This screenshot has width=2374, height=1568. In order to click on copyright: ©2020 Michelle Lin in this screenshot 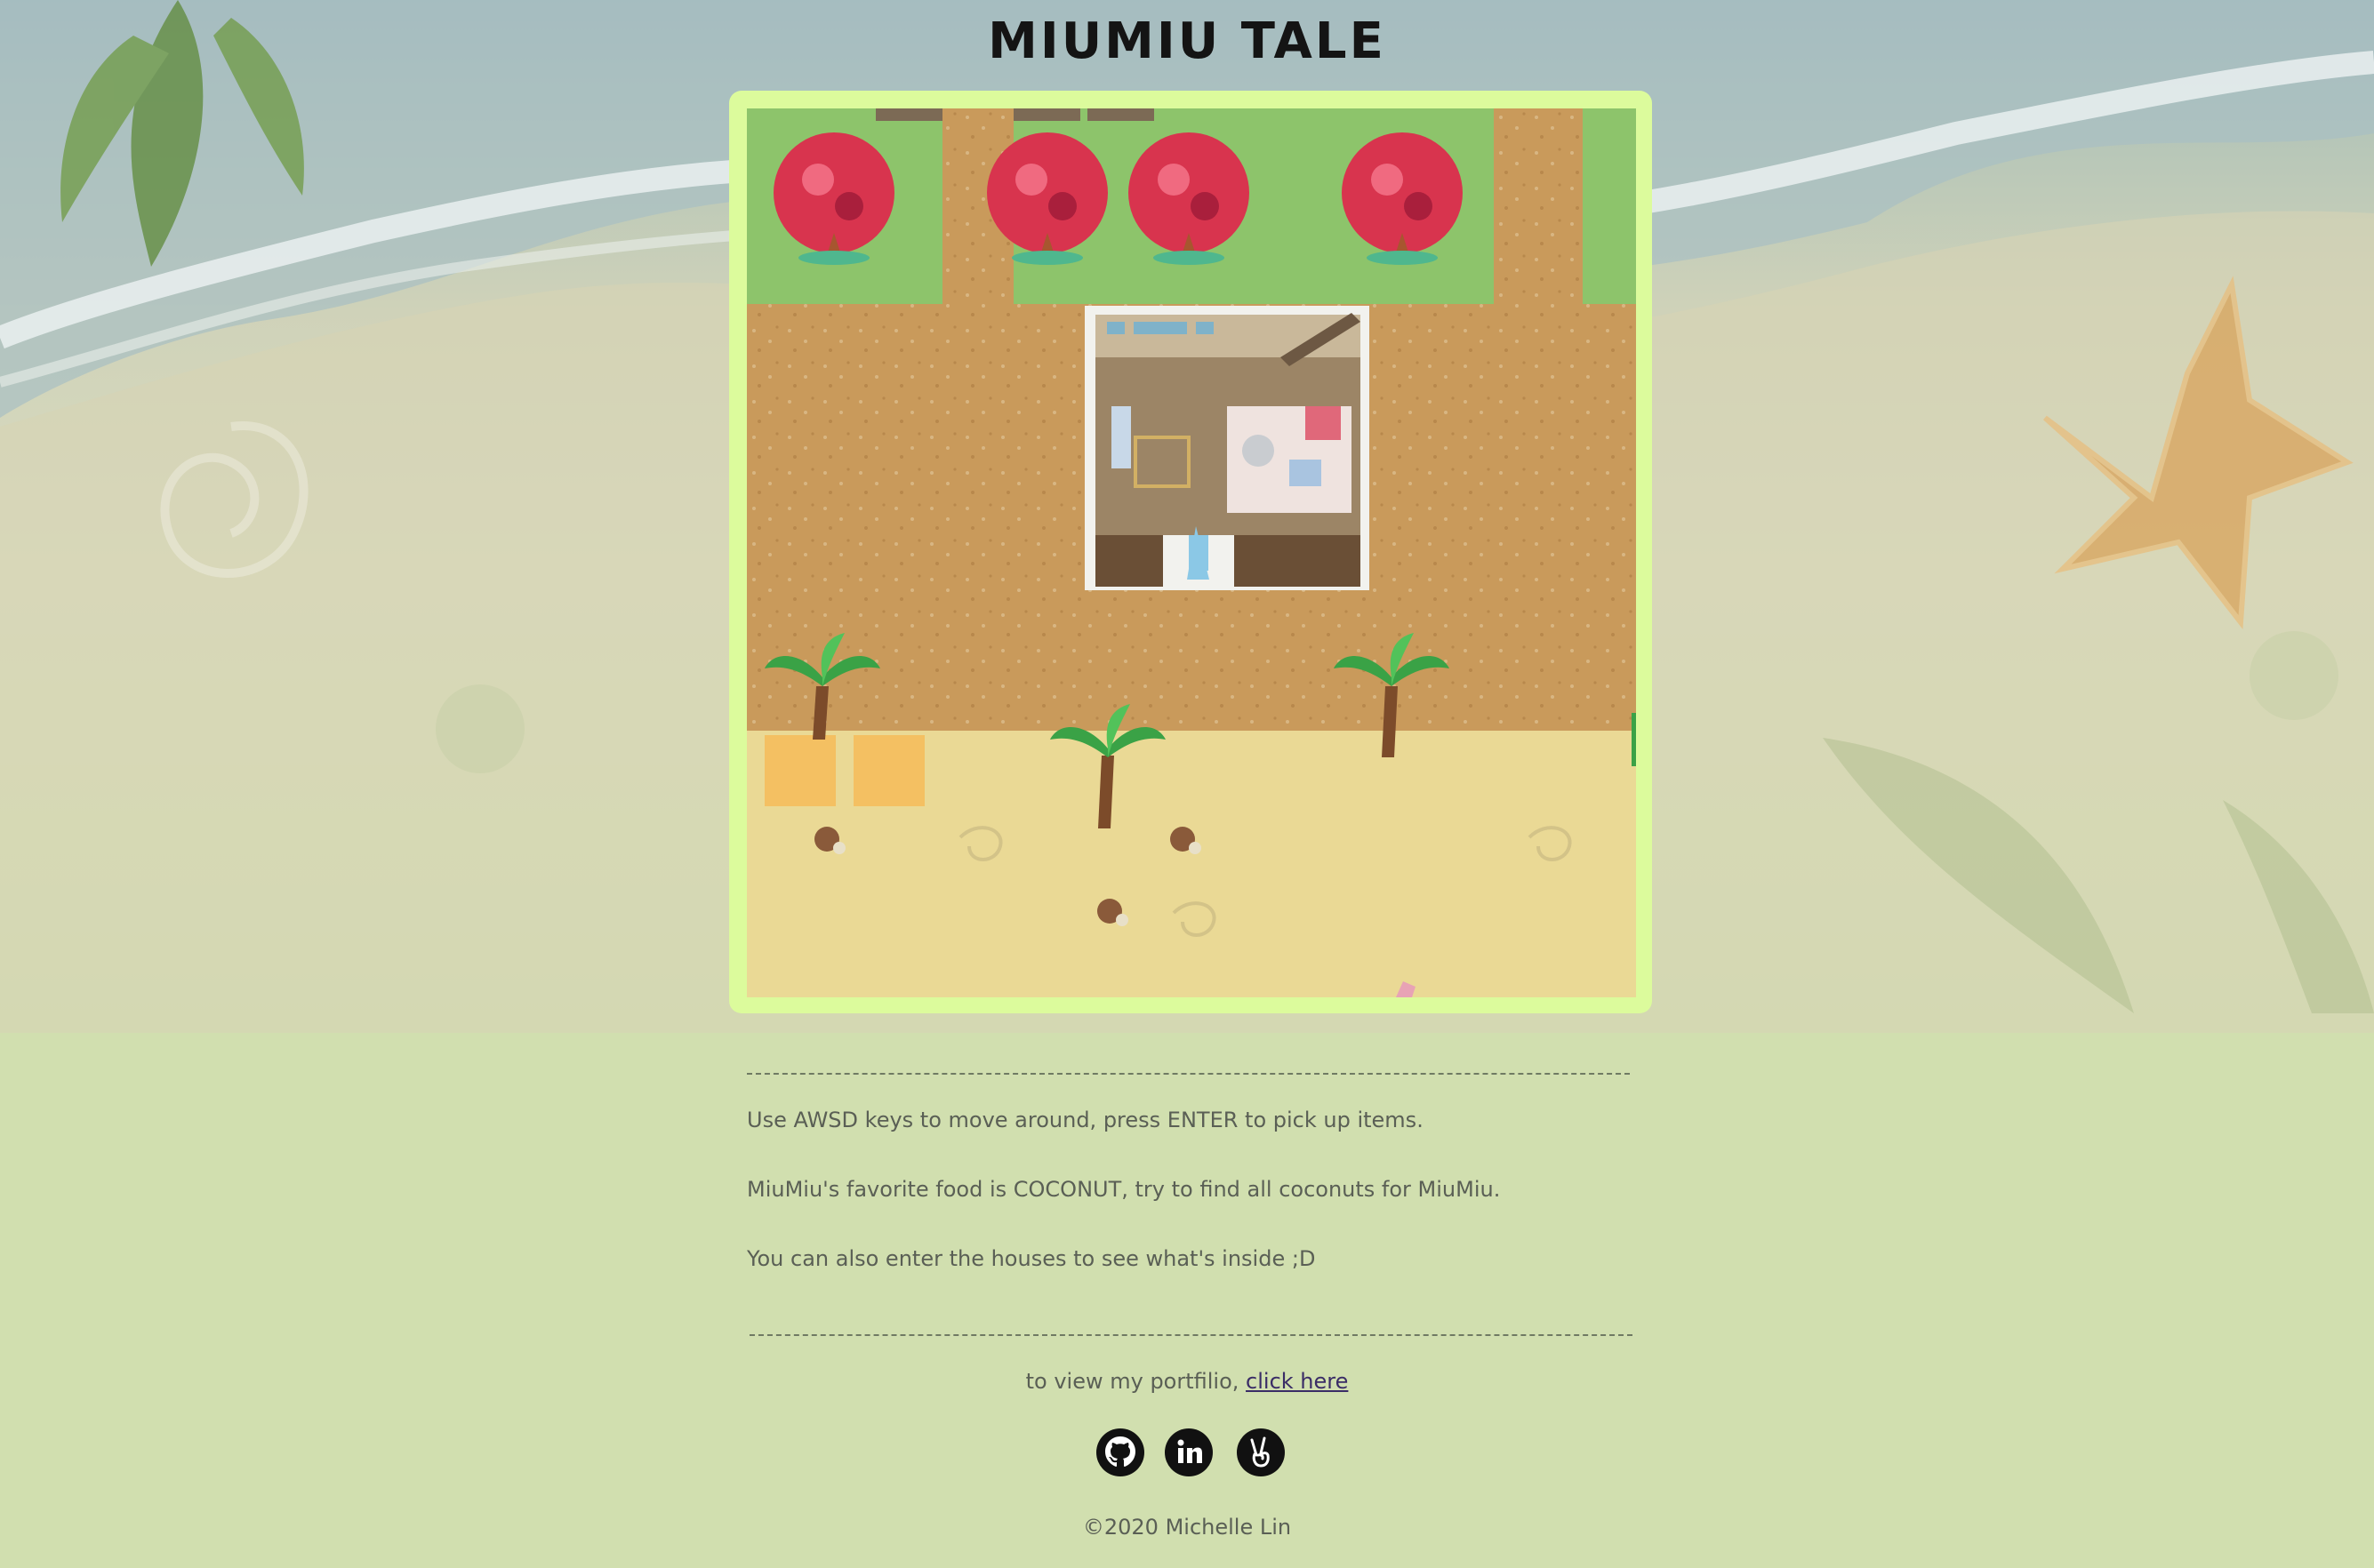, I will do `click(1187, 1527)`.